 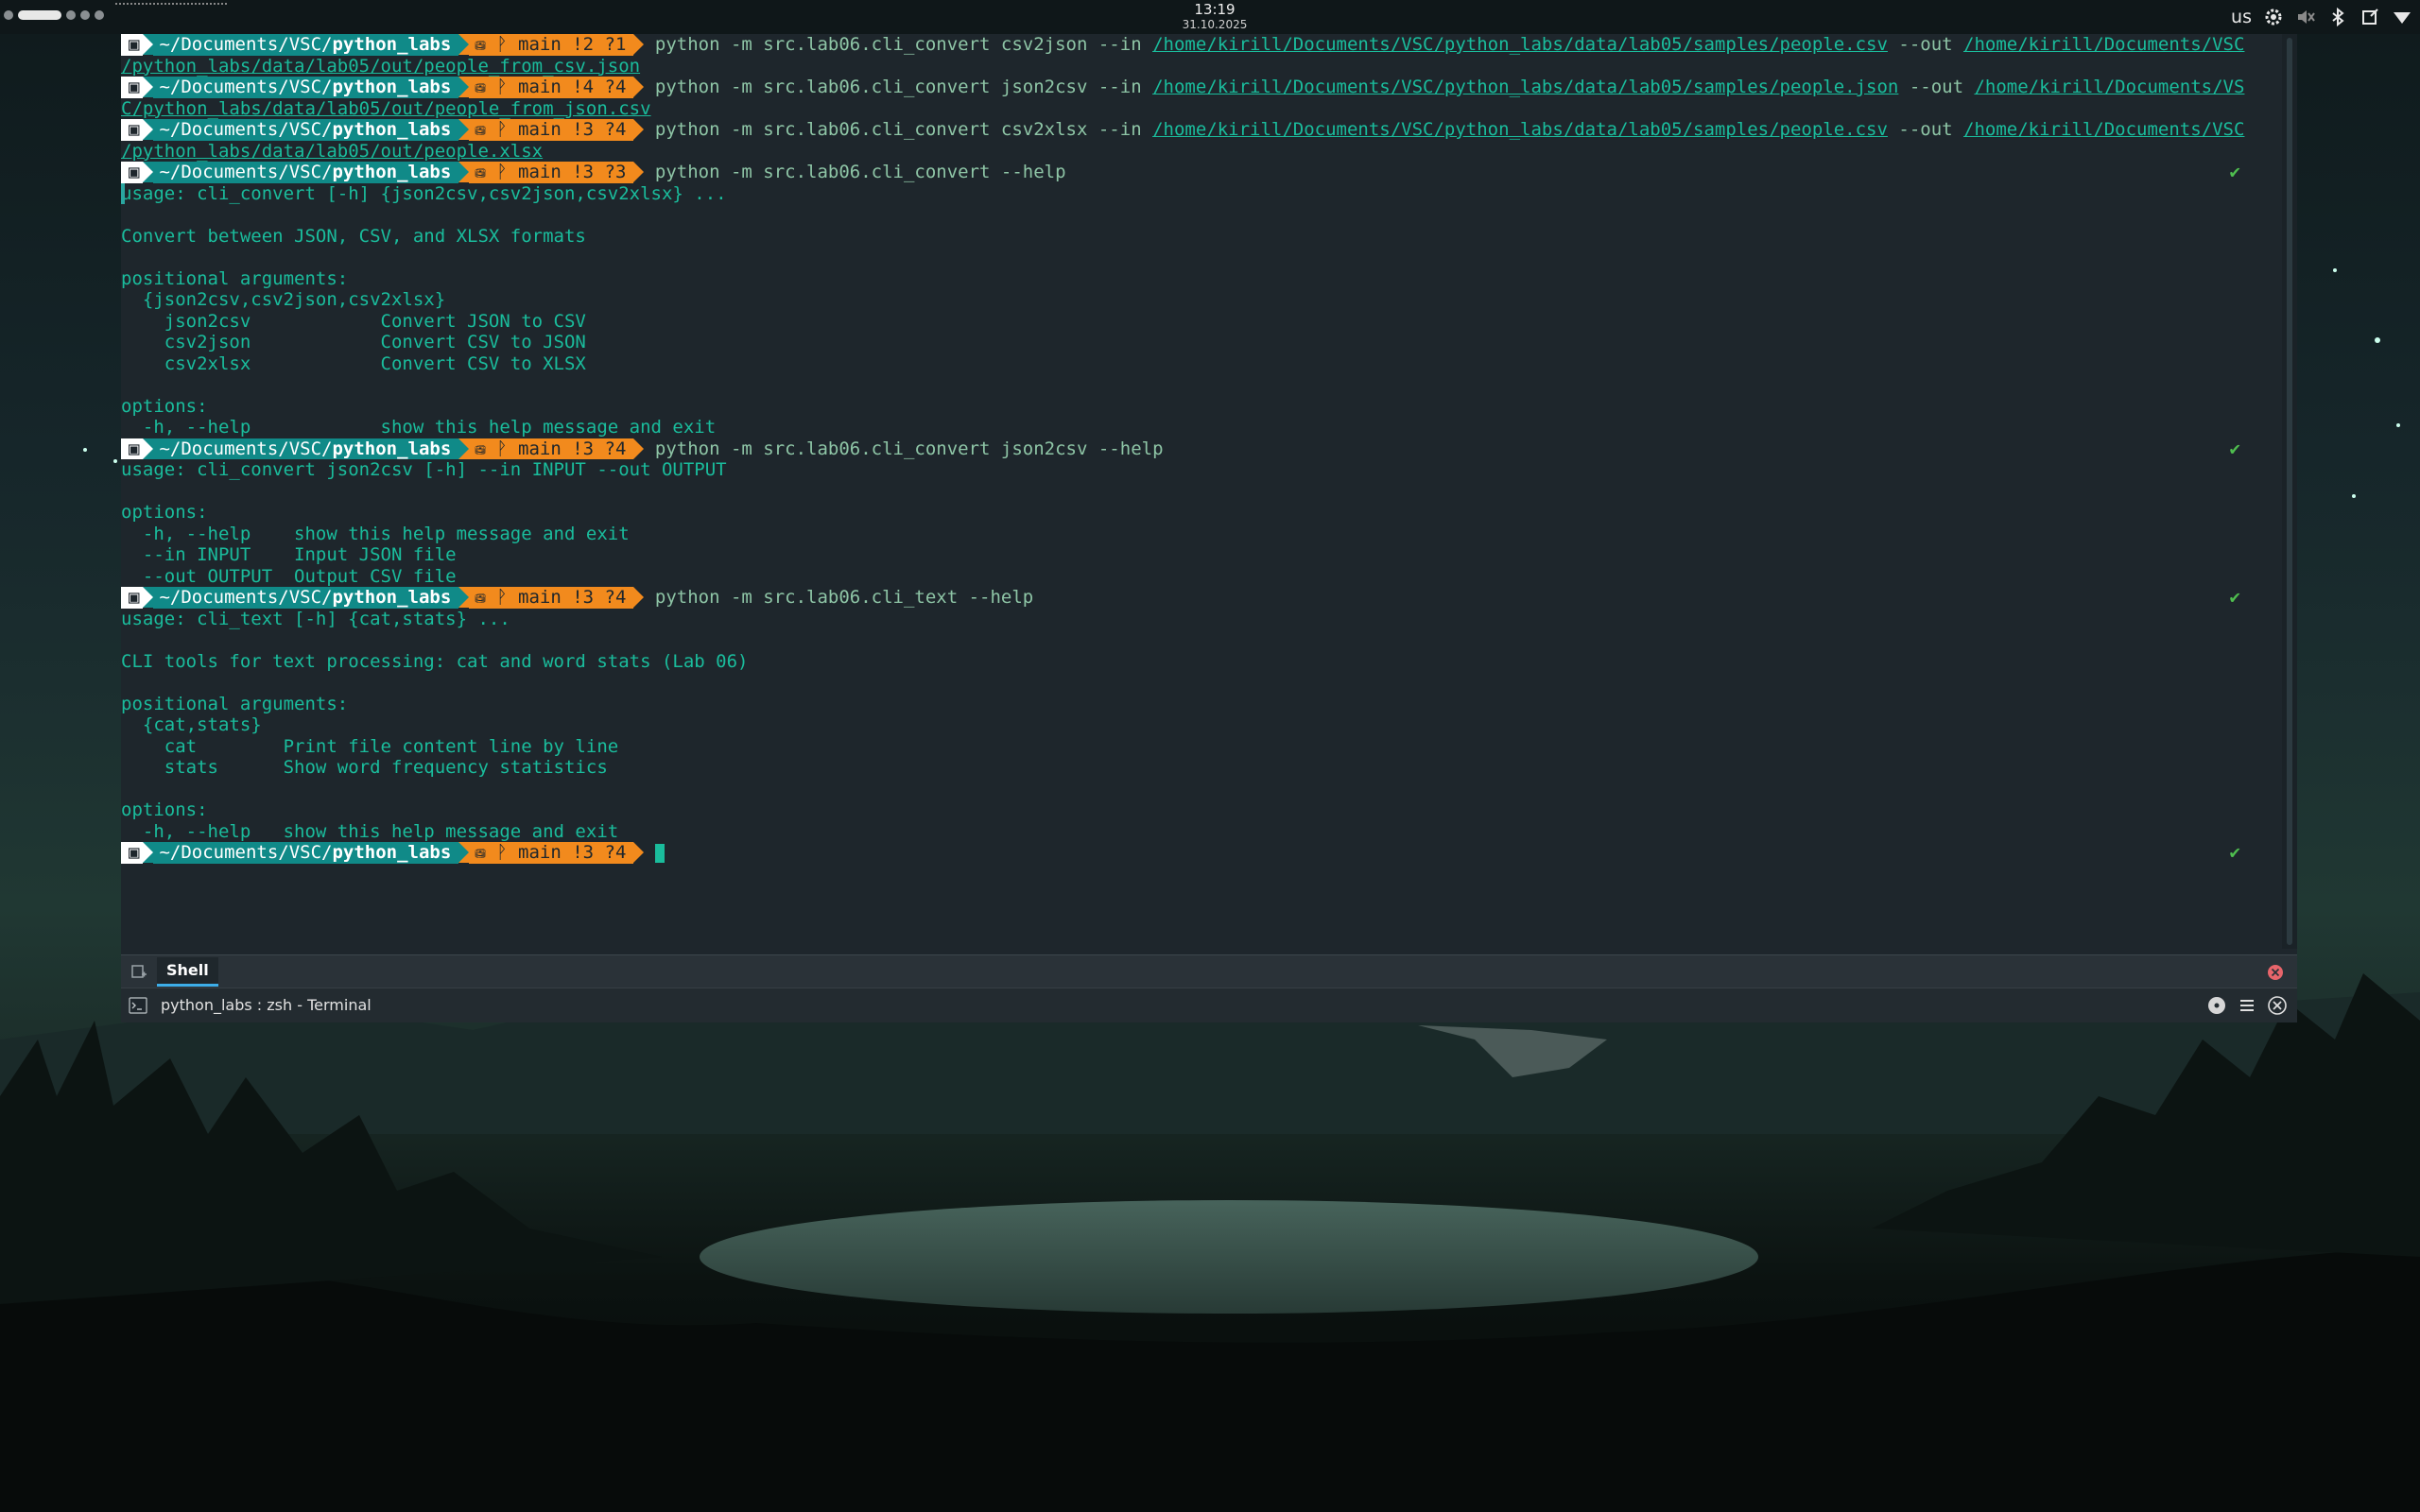 What do you see at coordinates (2277, 1005) in the screenshot?
I see `close-window-icon` at bounding box center [2277, 1005].